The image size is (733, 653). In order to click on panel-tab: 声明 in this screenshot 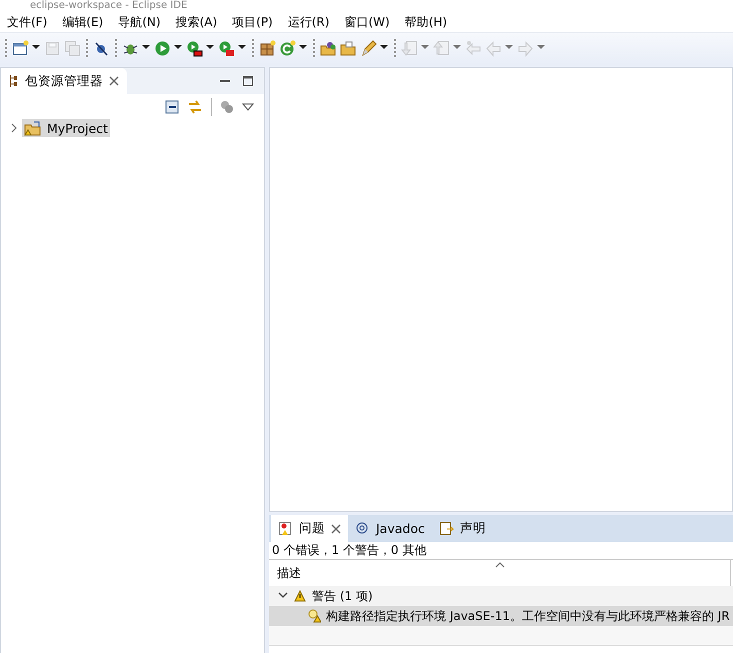, I will do `click(462, 528)`.